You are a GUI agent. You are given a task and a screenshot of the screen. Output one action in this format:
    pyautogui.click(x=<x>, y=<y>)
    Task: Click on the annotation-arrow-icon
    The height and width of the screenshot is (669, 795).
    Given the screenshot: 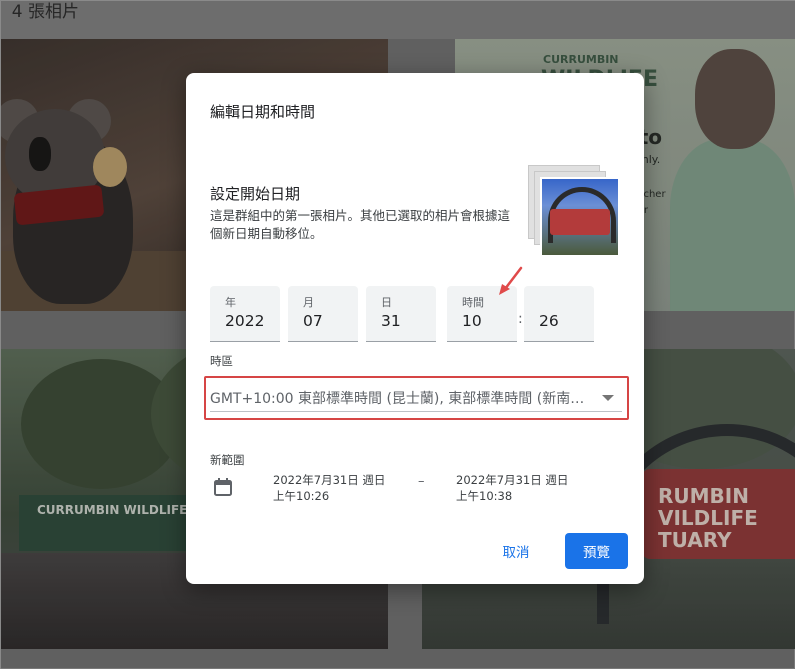 What is the action you would take?
    pyautogui.click(x=511, y=280)
    